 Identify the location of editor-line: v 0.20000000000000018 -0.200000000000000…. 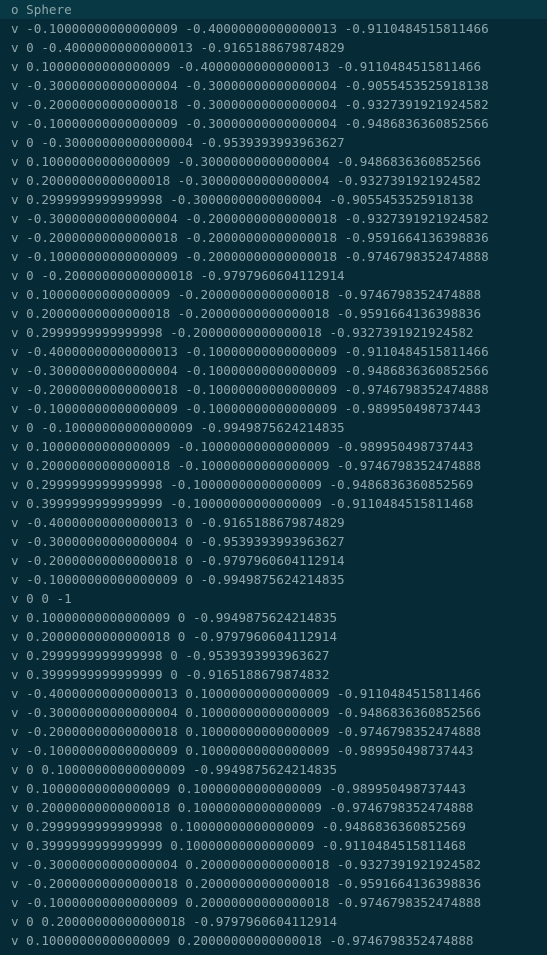
(273, 313).